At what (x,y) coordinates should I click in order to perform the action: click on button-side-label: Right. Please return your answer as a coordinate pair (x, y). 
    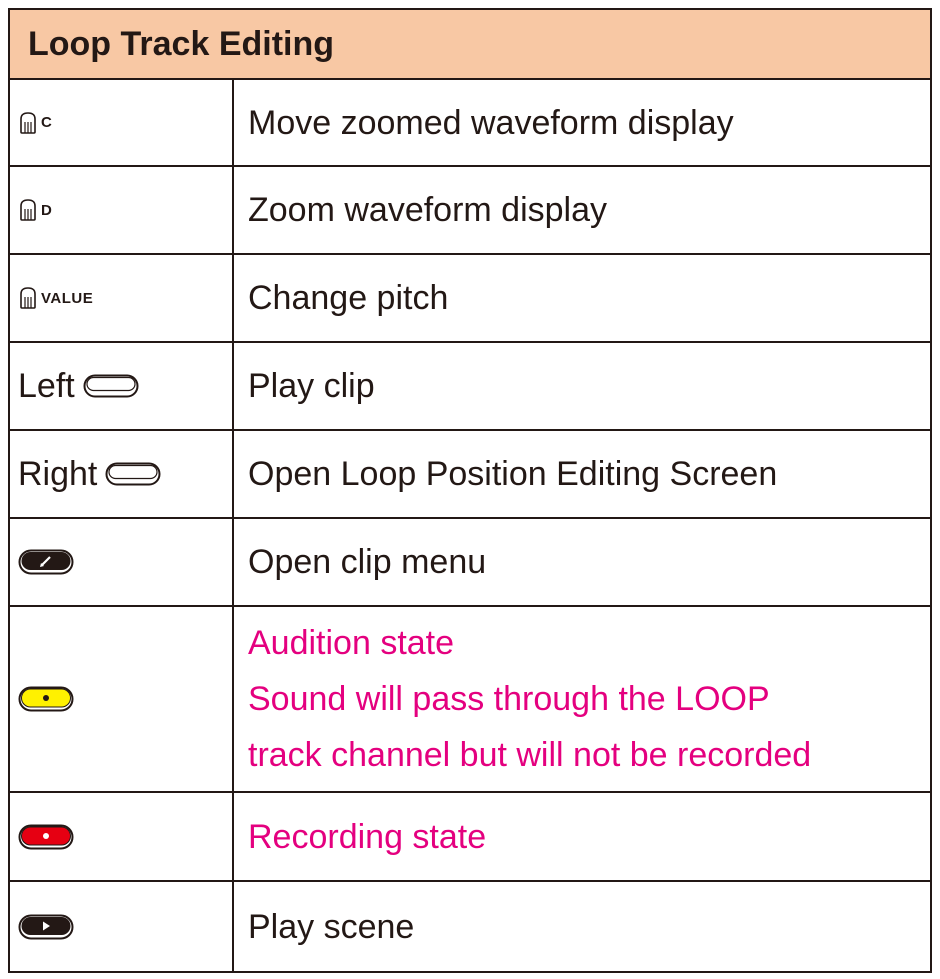
    Looking at the image, I should click on (58, 473).